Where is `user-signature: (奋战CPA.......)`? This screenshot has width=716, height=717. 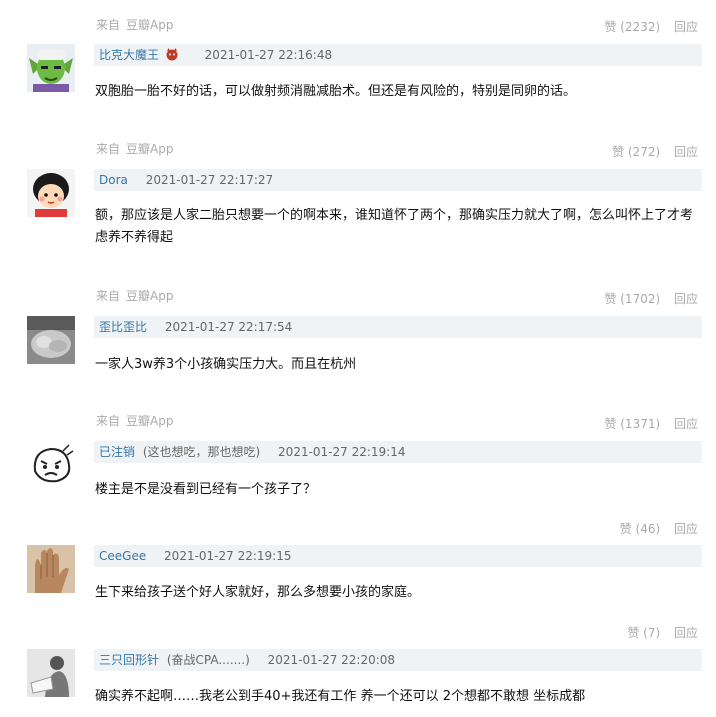
user-signature: (奋战CPA.......) is located at coordinates (208, 660).